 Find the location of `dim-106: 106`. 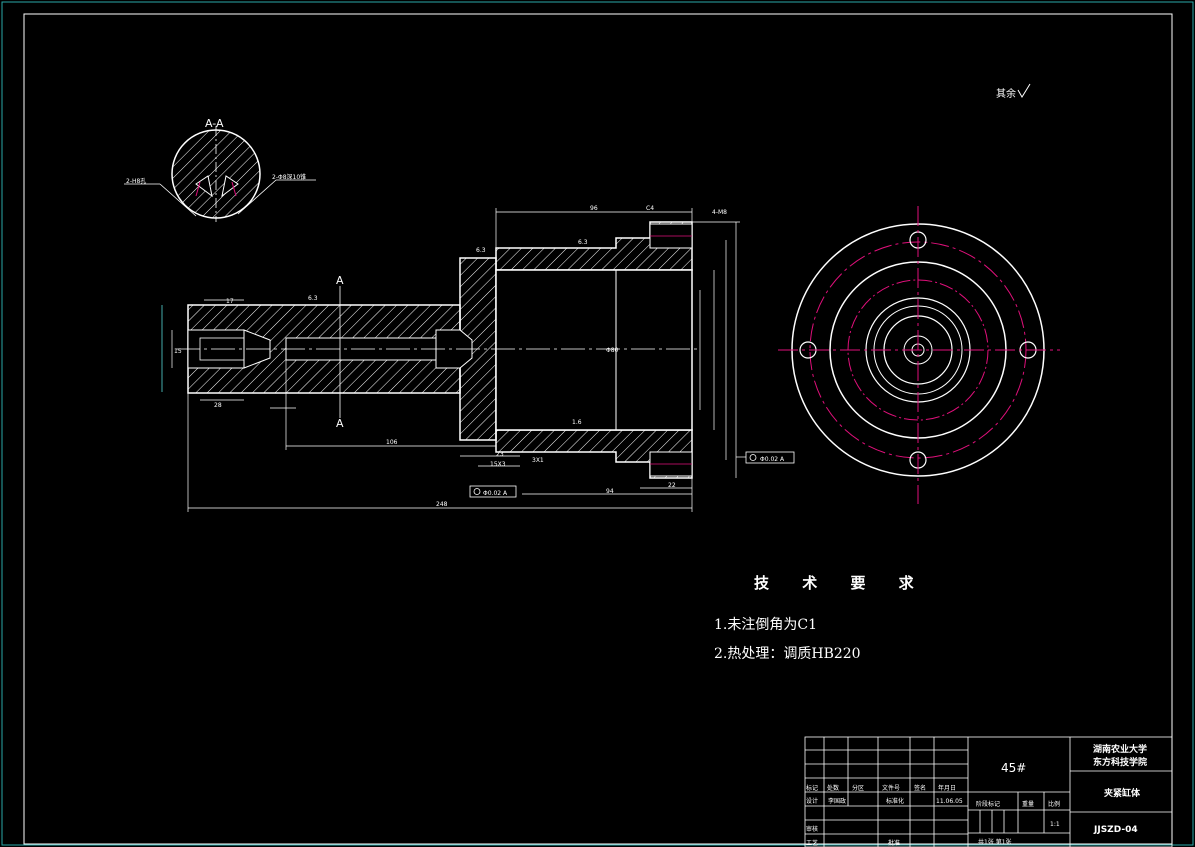

dim-106: 106 is located at coordinates (392, 442).